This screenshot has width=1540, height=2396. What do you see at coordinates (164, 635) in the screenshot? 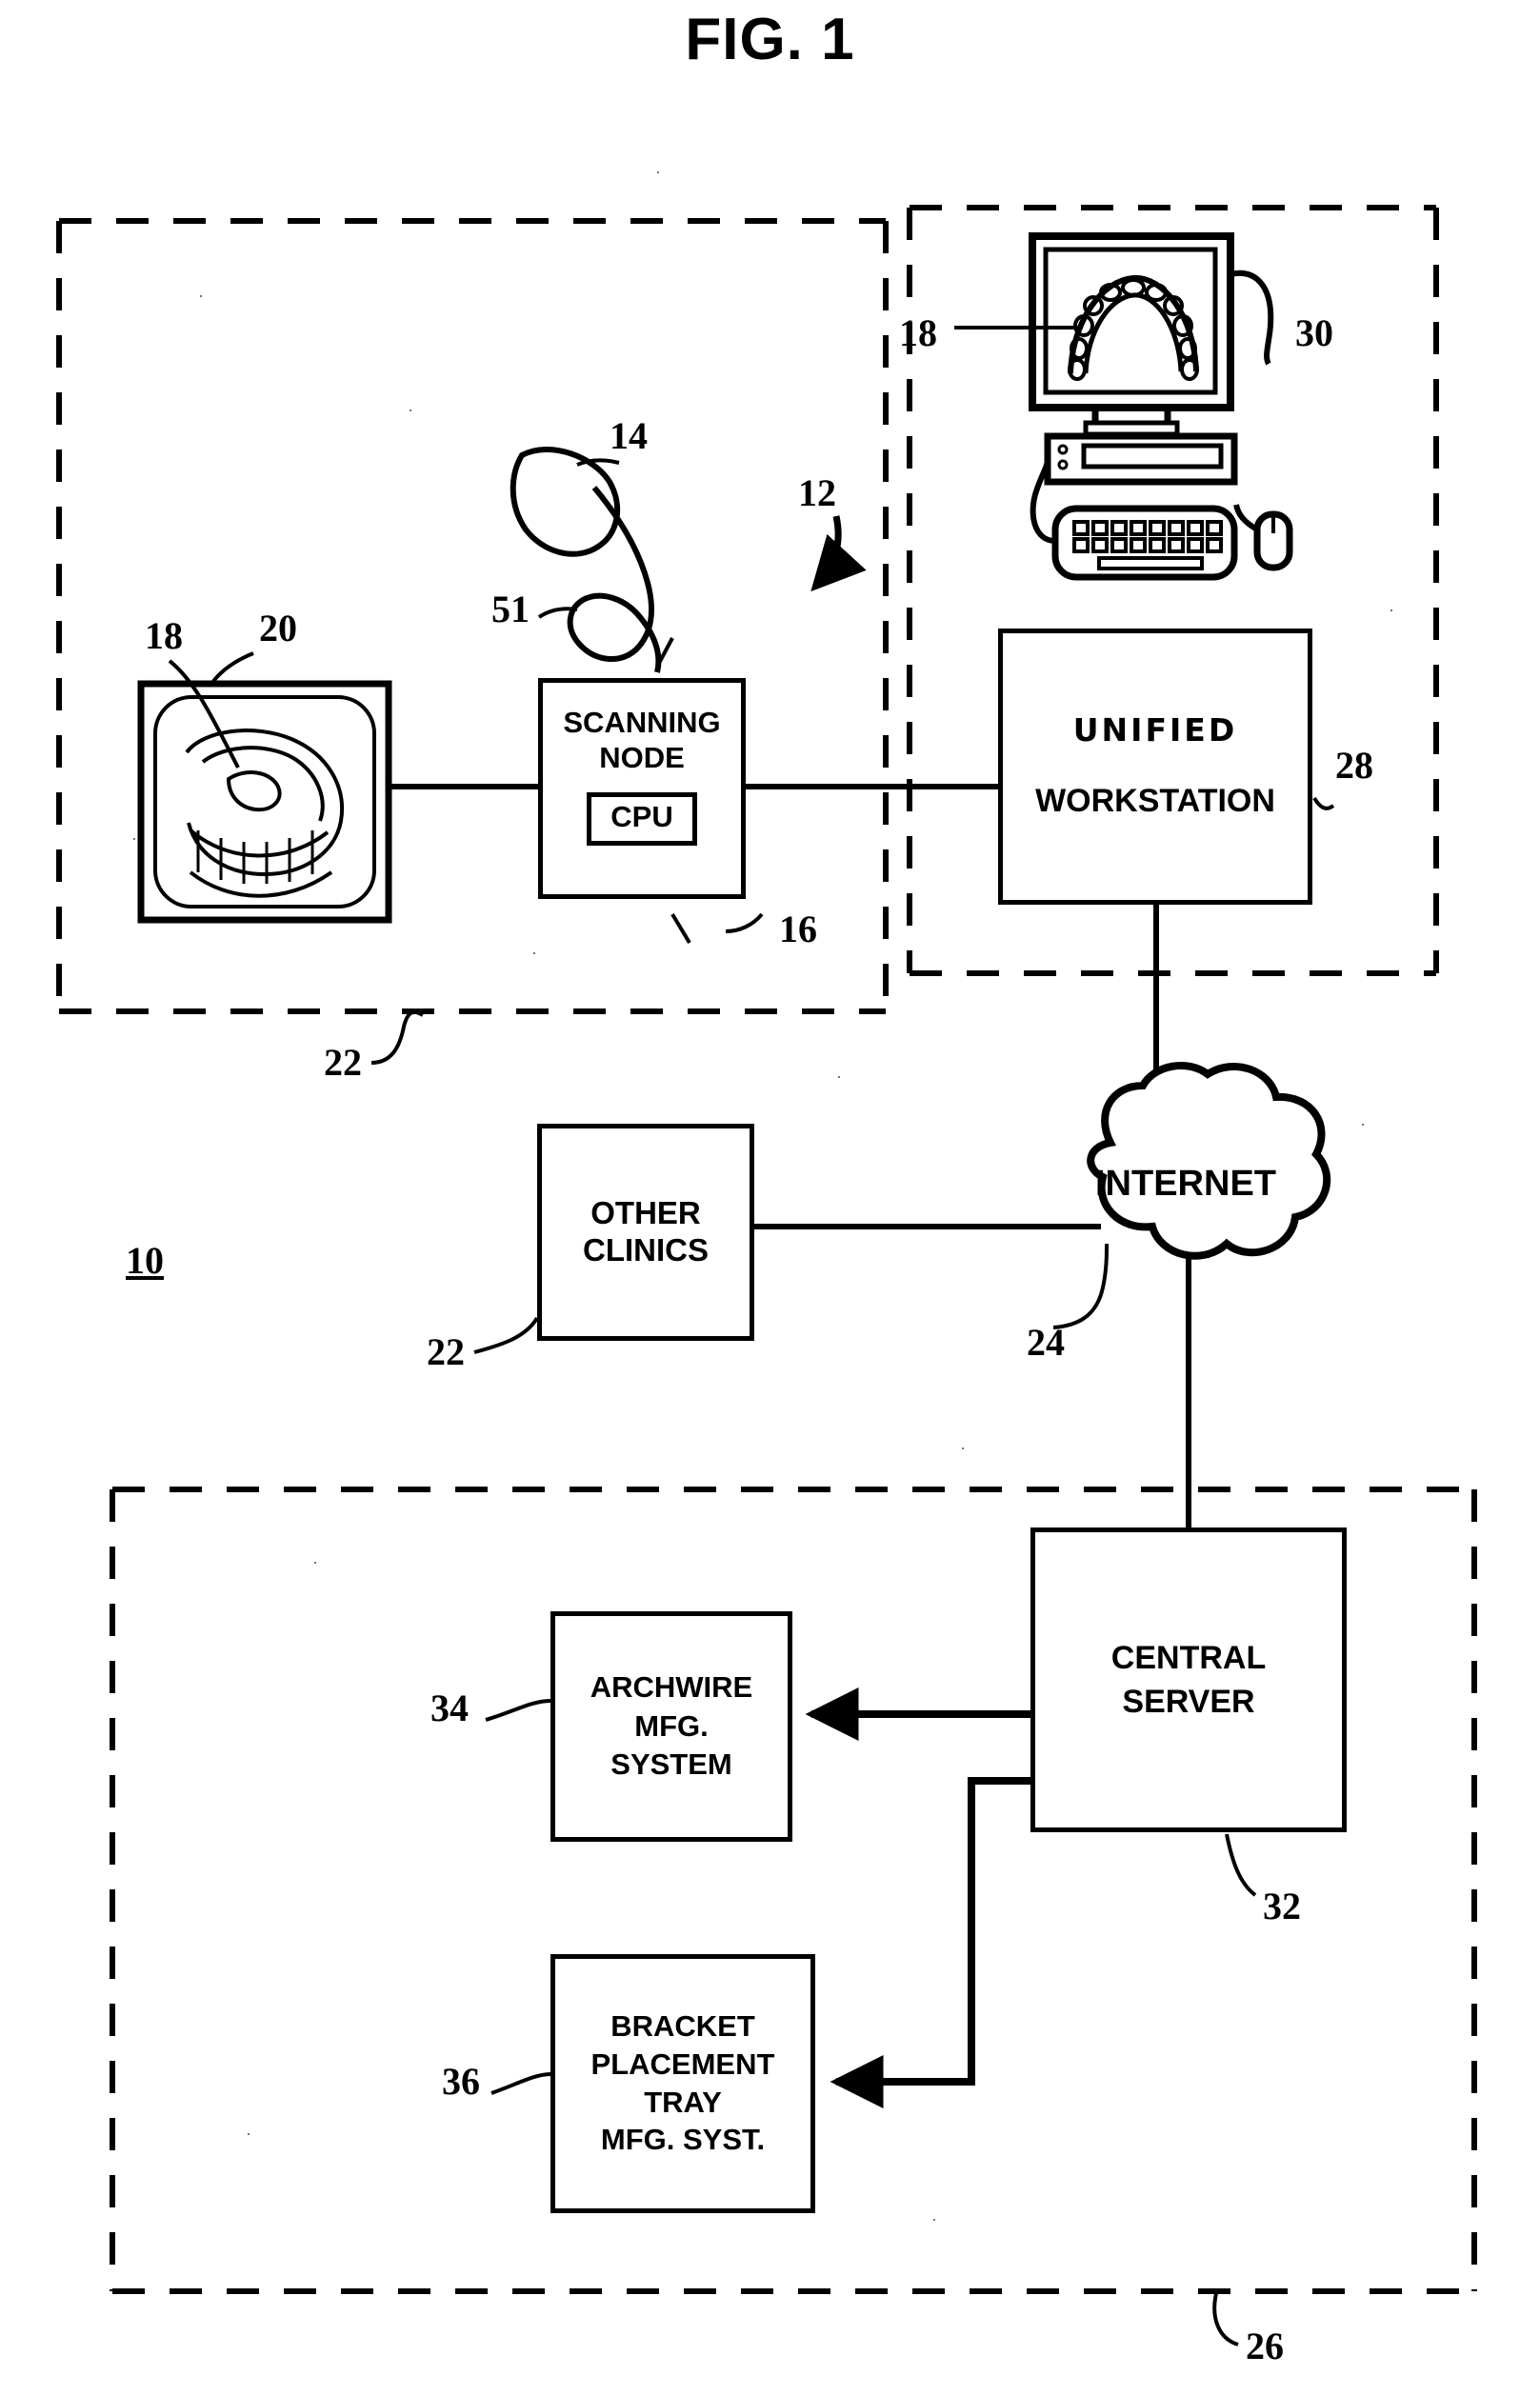
I see `ref-numeral-18-model: 18` at bounding box center [164, 635].